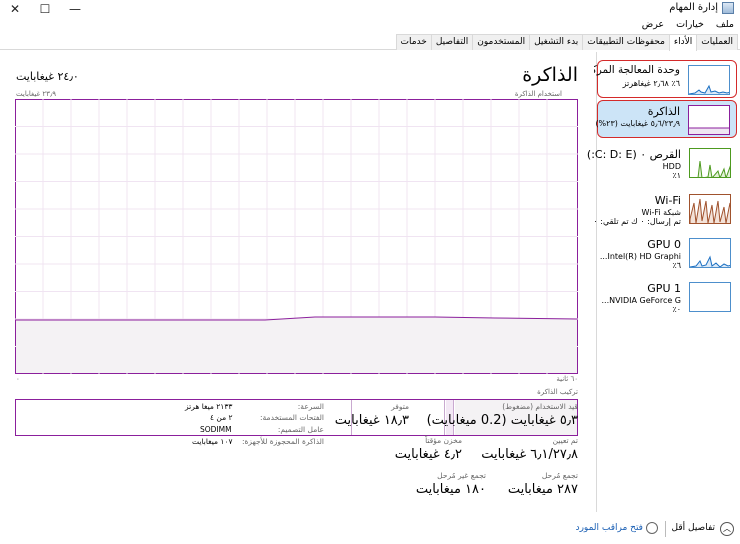 The width and height of the screenshot is (740, 544). Describe the element at coordinates (693, 528) in the screenshot. I see `fewer-details-button: تفاصيل أقل` at that location.